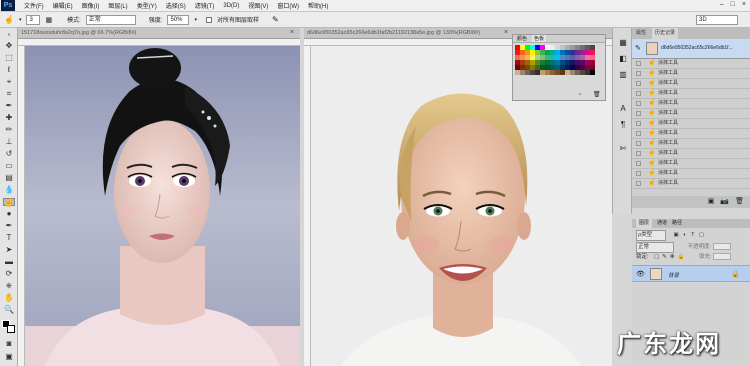 This screenshot has width=750, height=366. What do you see at coordinates (208, 19) in the screenshot?
I see `sample-all-checkbox` at bounding box center [208, 19].